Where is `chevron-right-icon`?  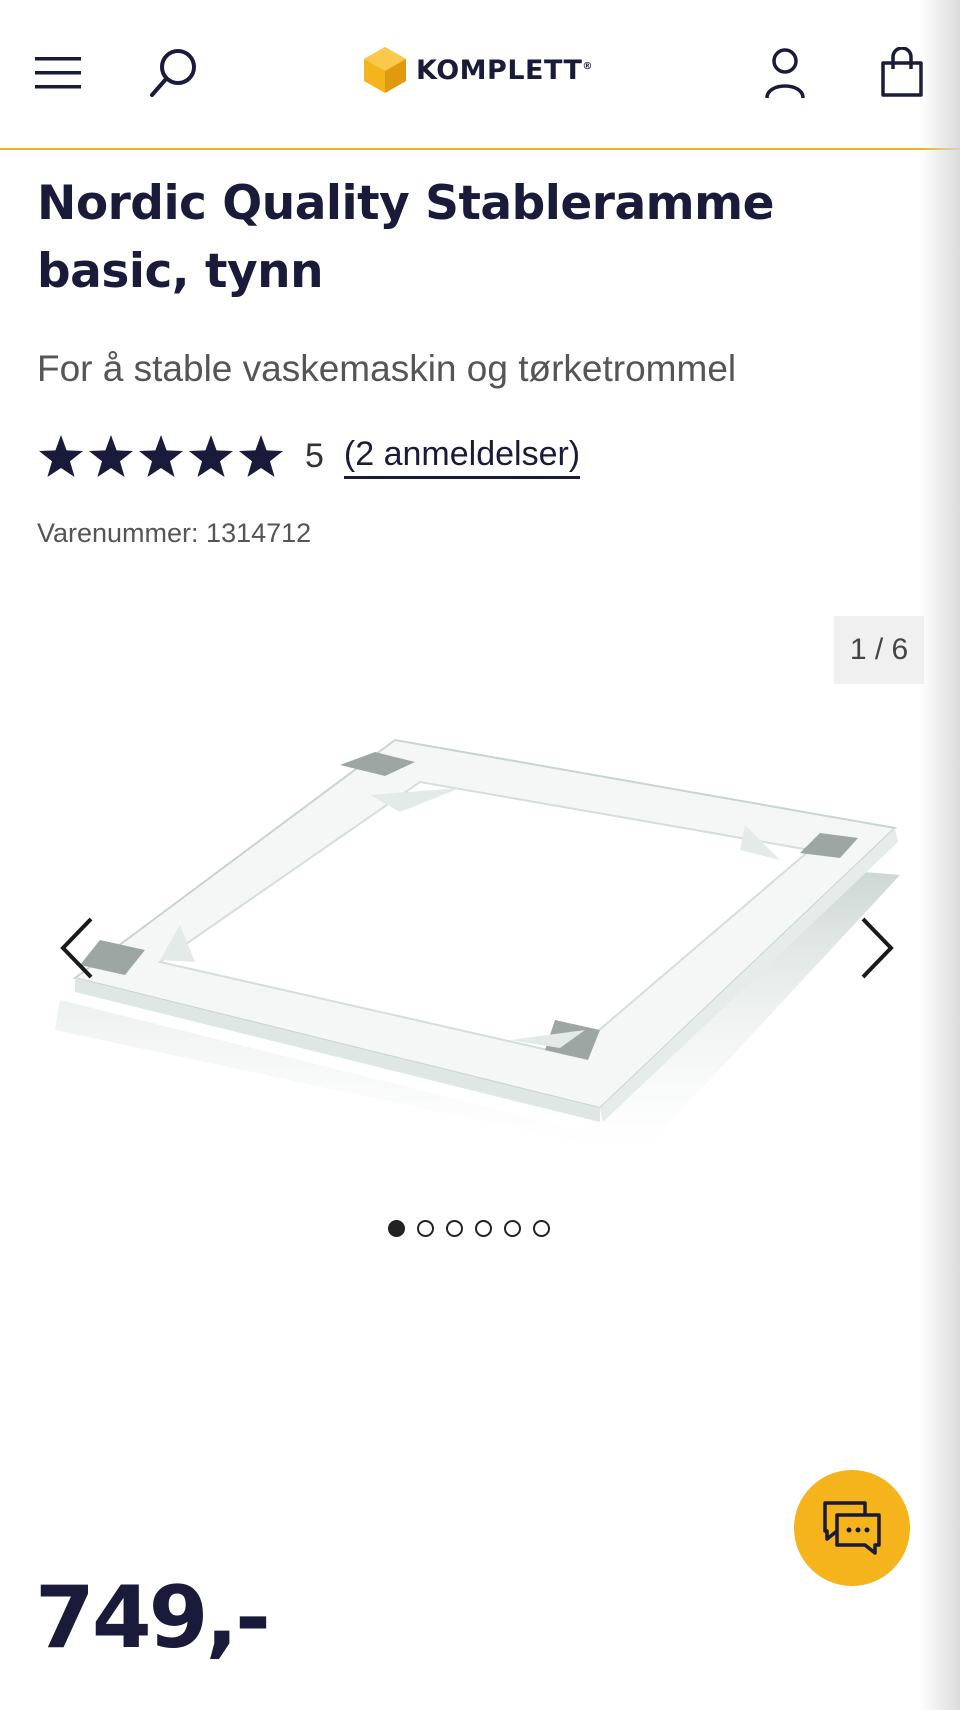 chevron-right-icon is located at coordinates (877, 948).